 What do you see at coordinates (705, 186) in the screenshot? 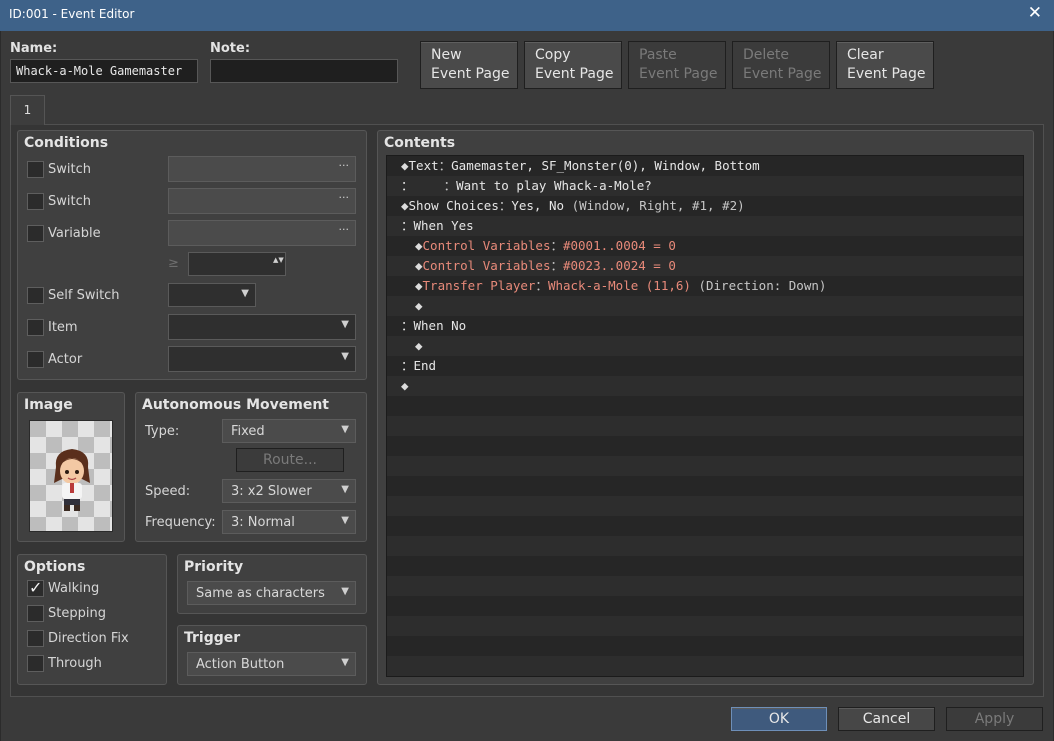
I see `command-row: ： ：Want to play Whack-a-Mole?` at bounding box center [705, 186].